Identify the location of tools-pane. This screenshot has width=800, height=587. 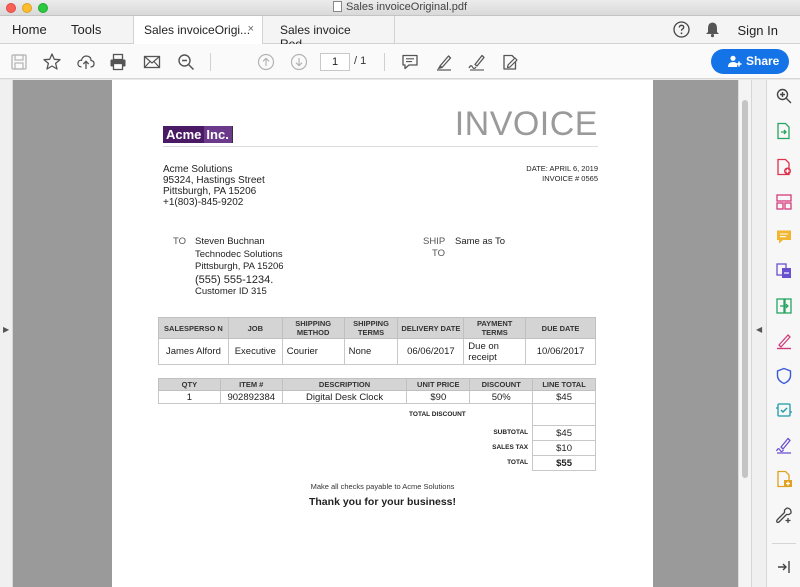
(783, 333).